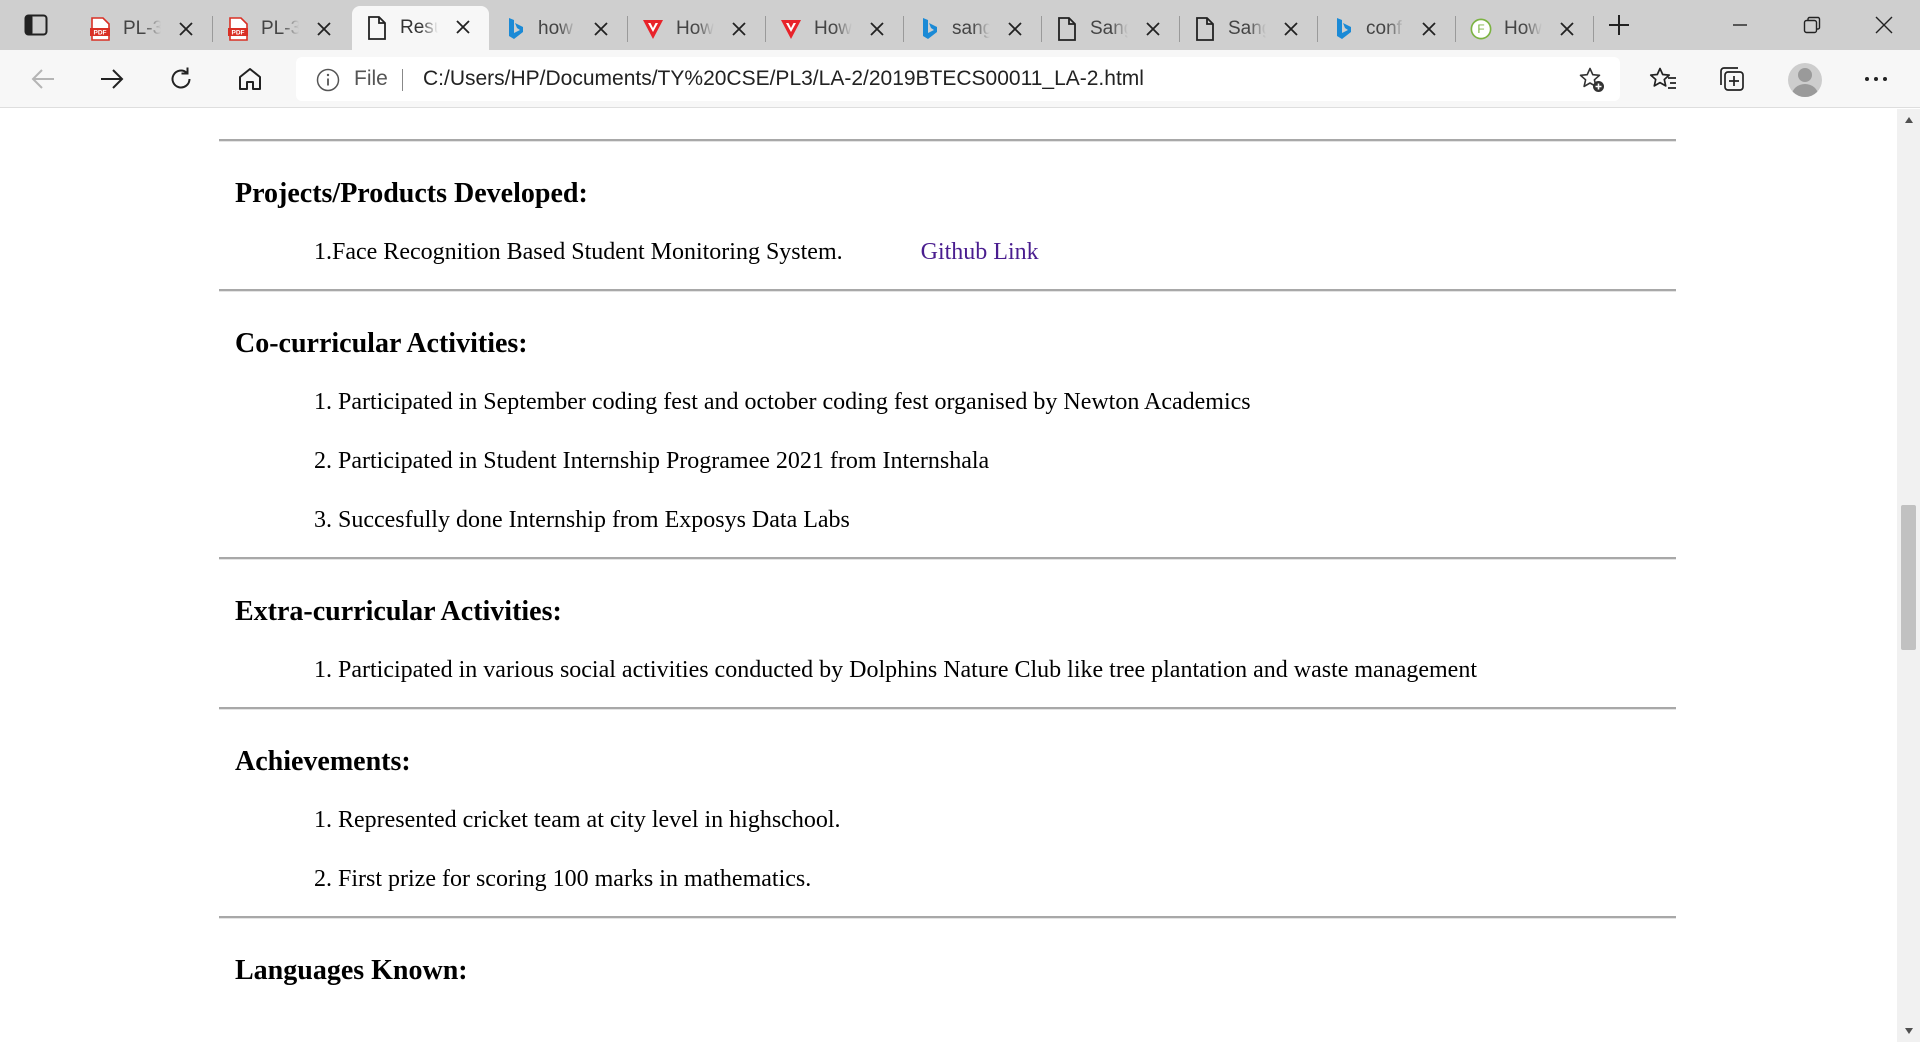  What do you see at coordinates (398, 611) in the screenshot?
I see `section-heading: Extra-curricular Activities:` at bounding box center [398, 611].